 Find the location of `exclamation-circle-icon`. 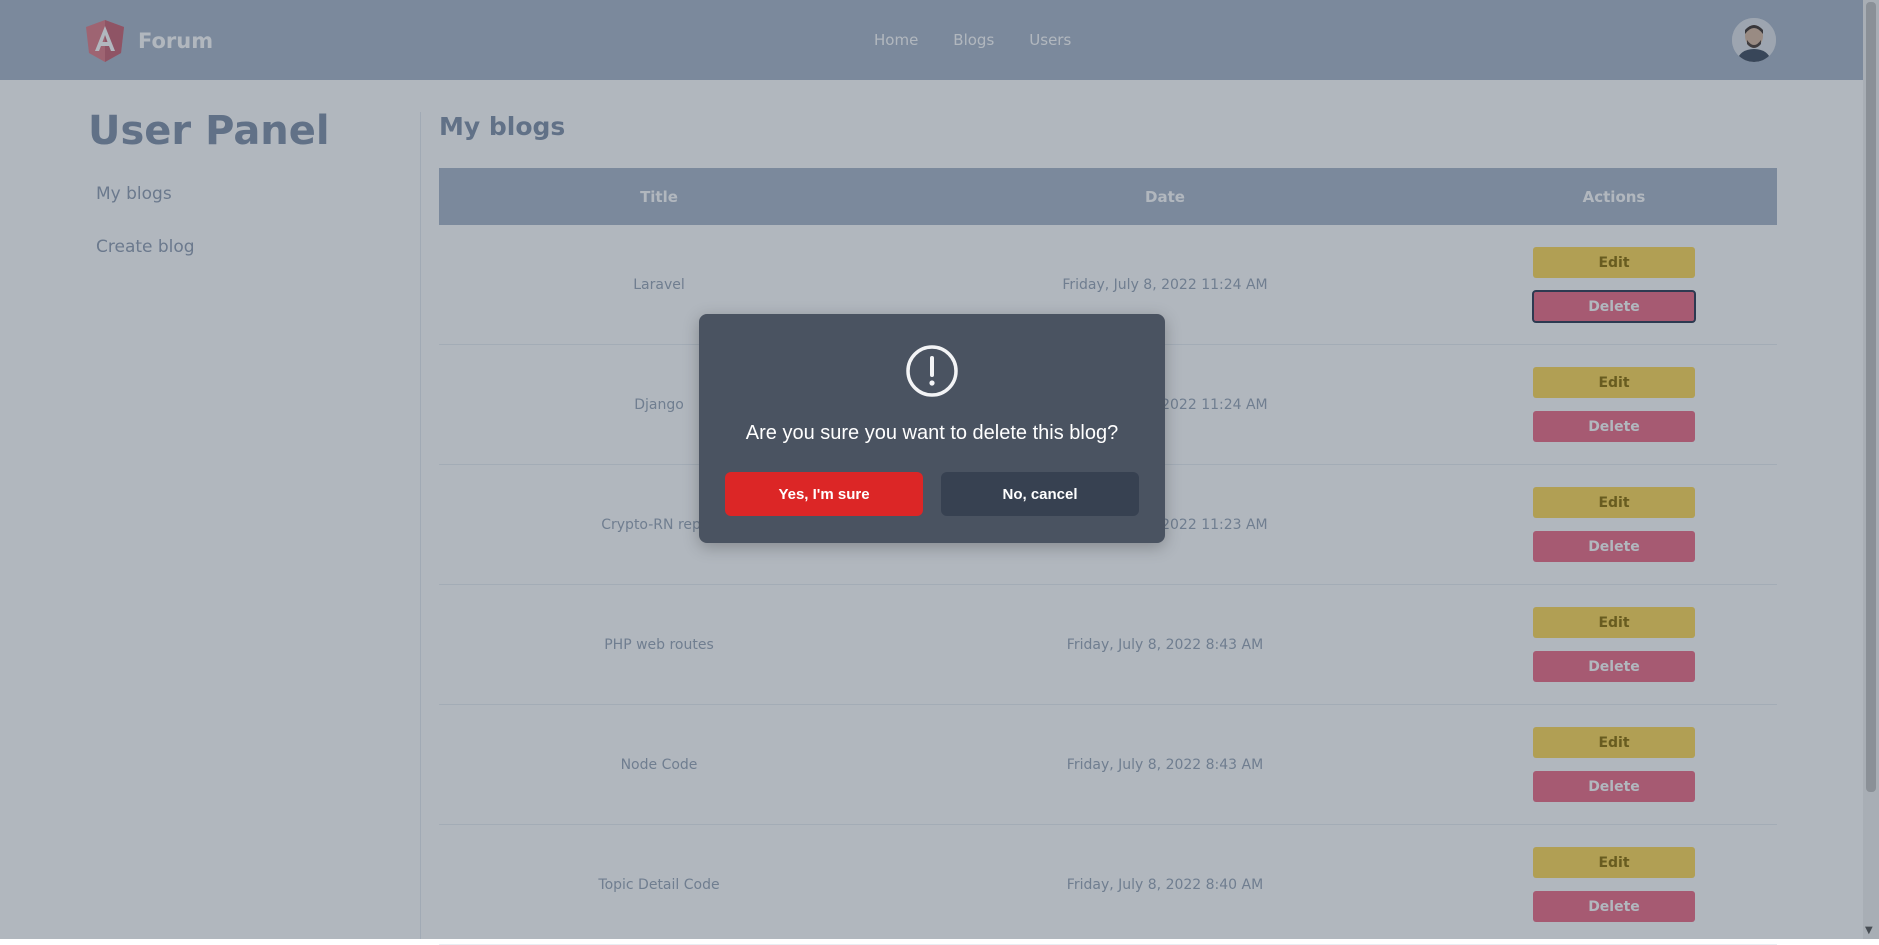

exclamation-circle-icon is located at coordinates (932, 371).